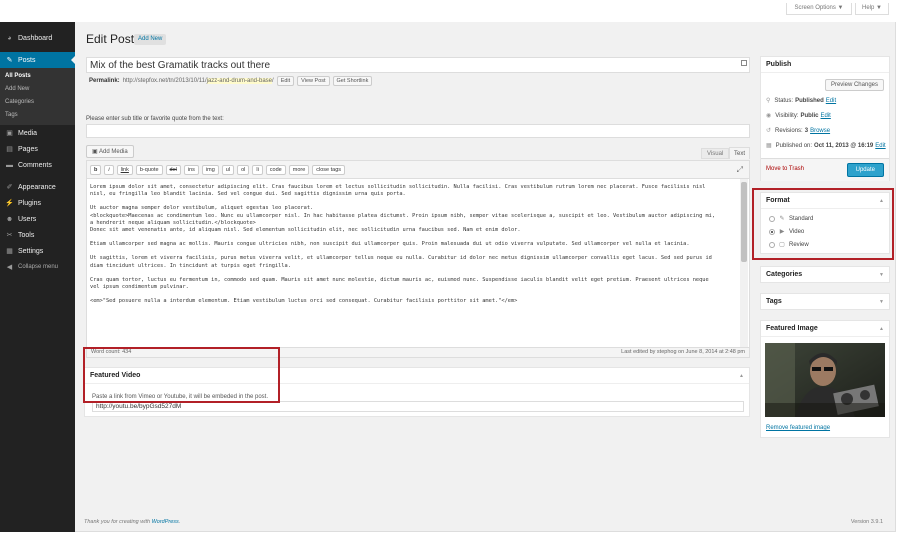  I want to click on qt-bold-button: b, so click(96, 169).